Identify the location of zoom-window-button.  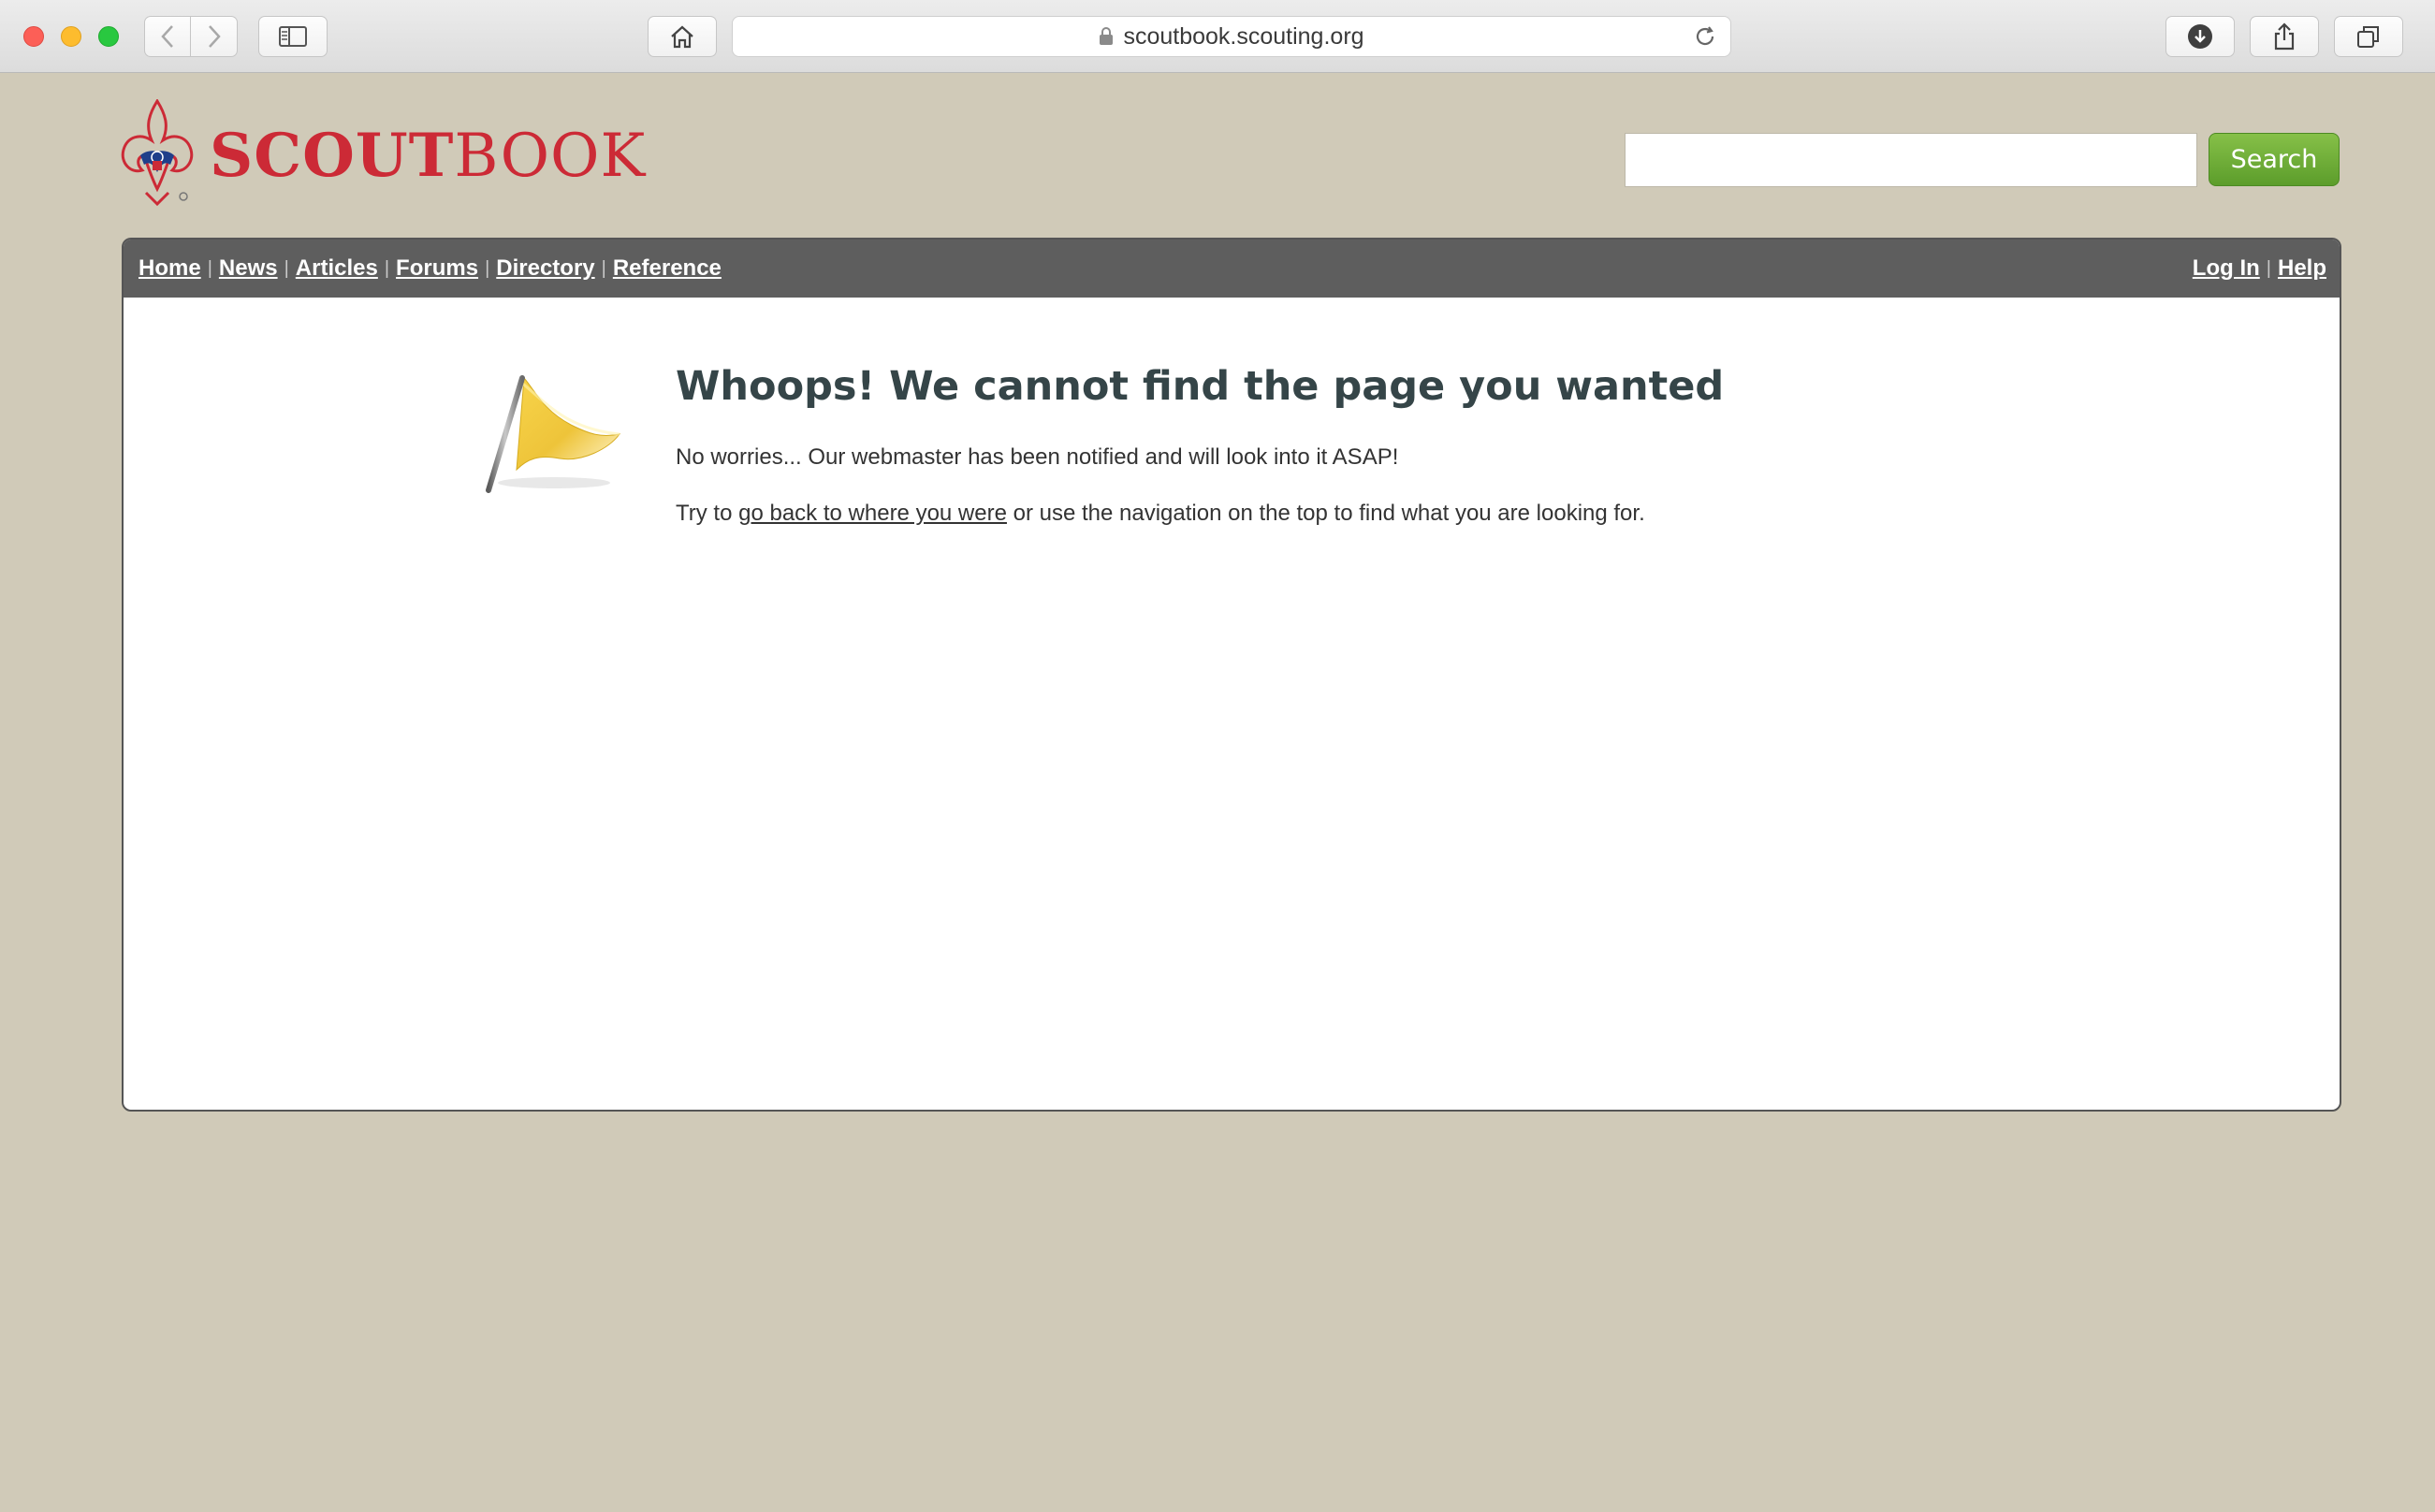
(108, 37).